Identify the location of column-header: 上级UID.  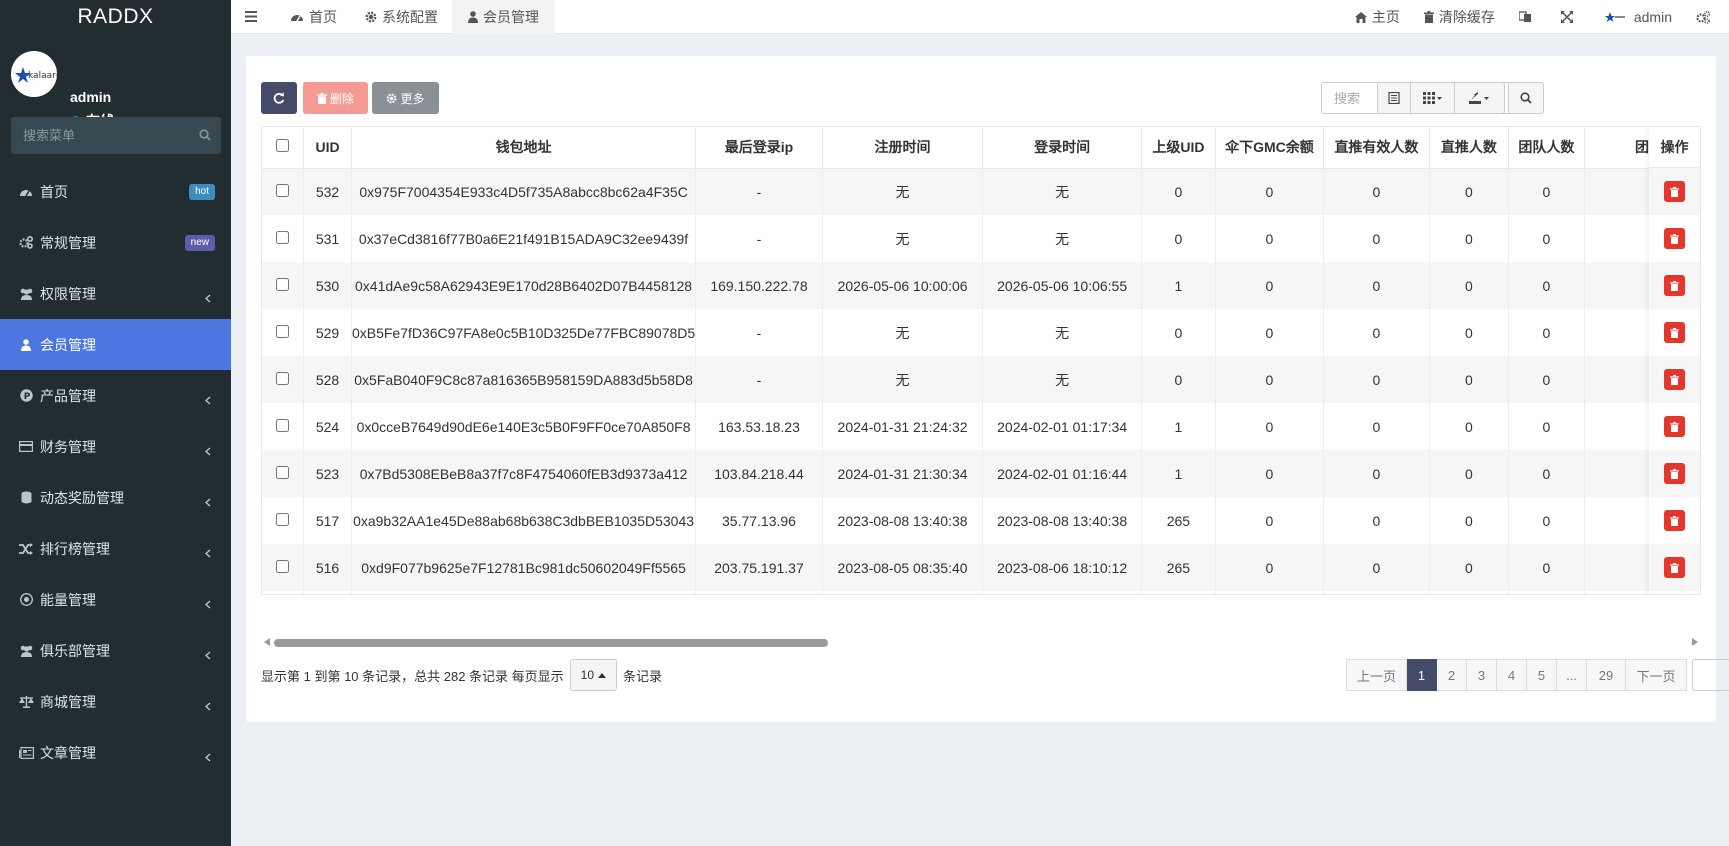
(1178, 148).